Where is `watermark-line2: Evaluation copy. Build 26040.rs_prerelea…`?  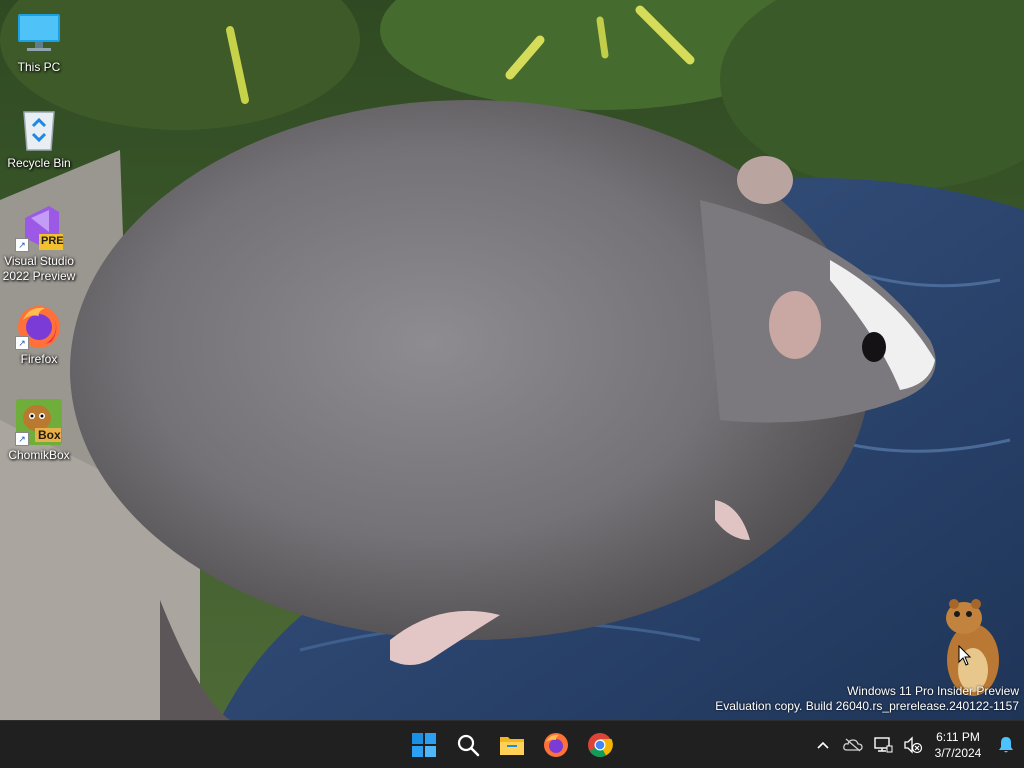
watermark-line2: Evaluation copy. Build 26040.rs_prerelea… is located at coordinates (867, 706).